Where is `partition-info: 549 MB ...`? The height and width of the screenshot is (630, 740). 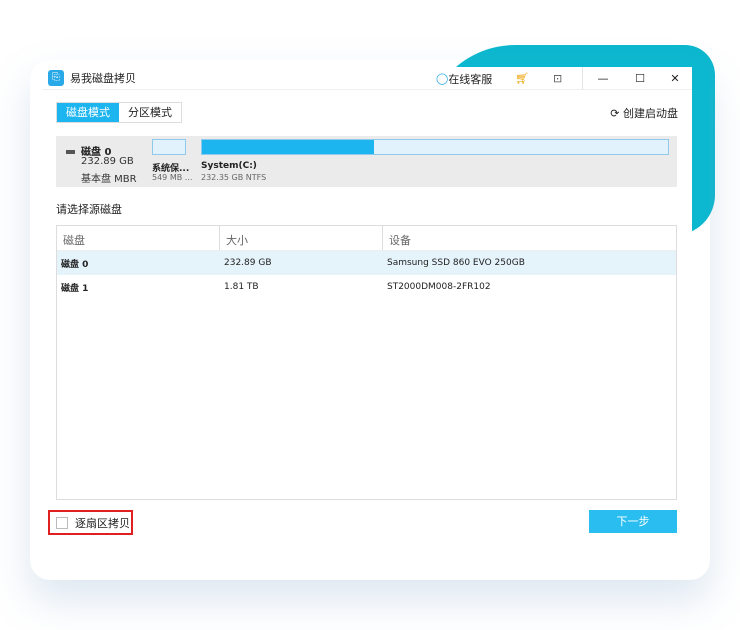 partition-info: 549 MB ... is located at coordinates (172, 177).